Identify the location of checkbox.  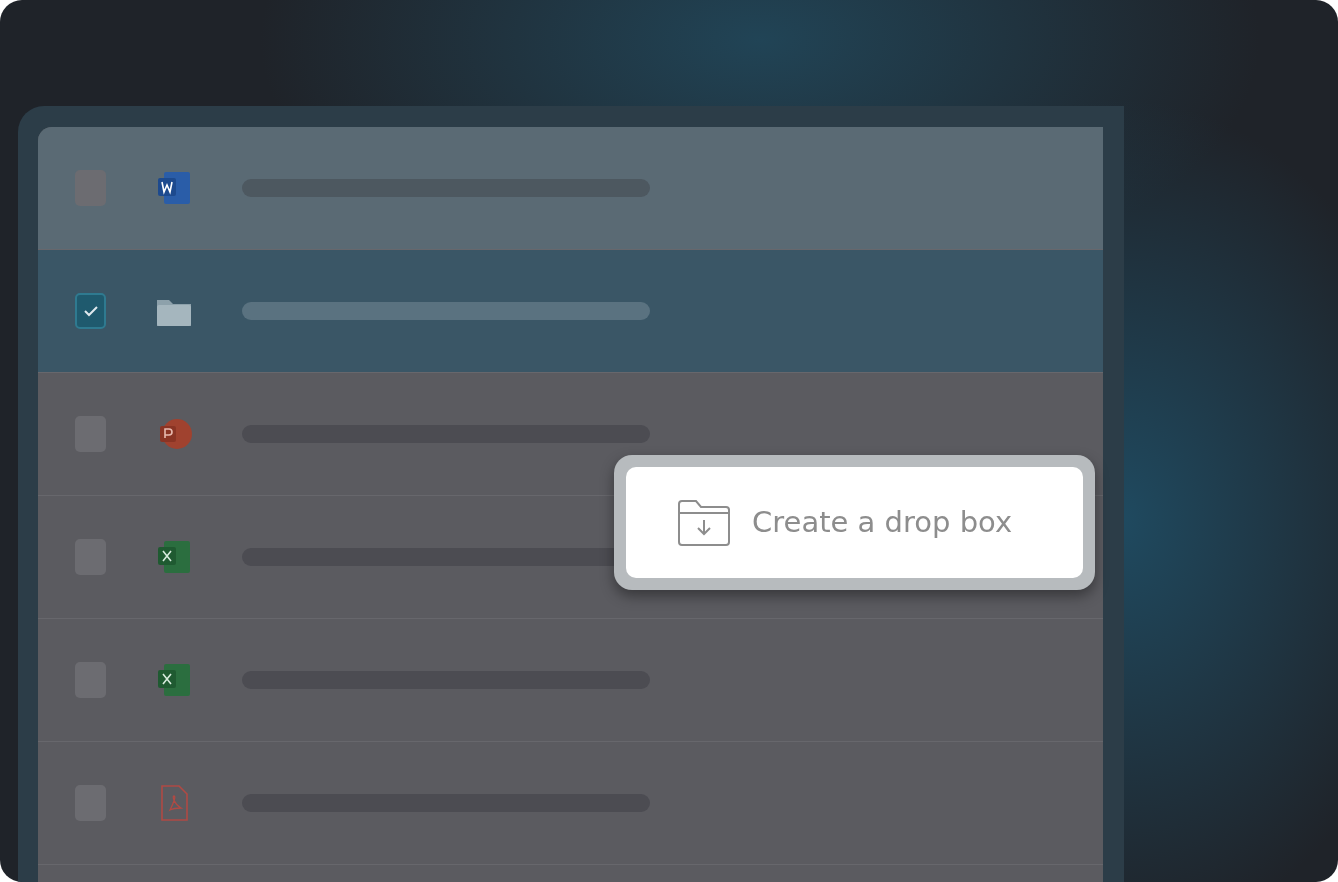
(90, 311).